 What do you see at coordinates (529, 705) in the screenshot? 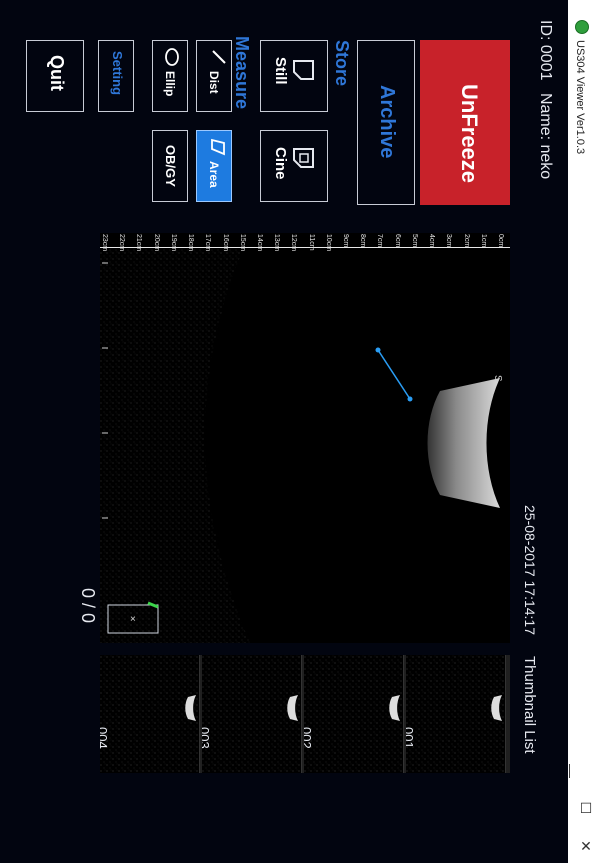
I see `thumbnail-list-heading: Thumbnail List` at bounding box center [529, 705].